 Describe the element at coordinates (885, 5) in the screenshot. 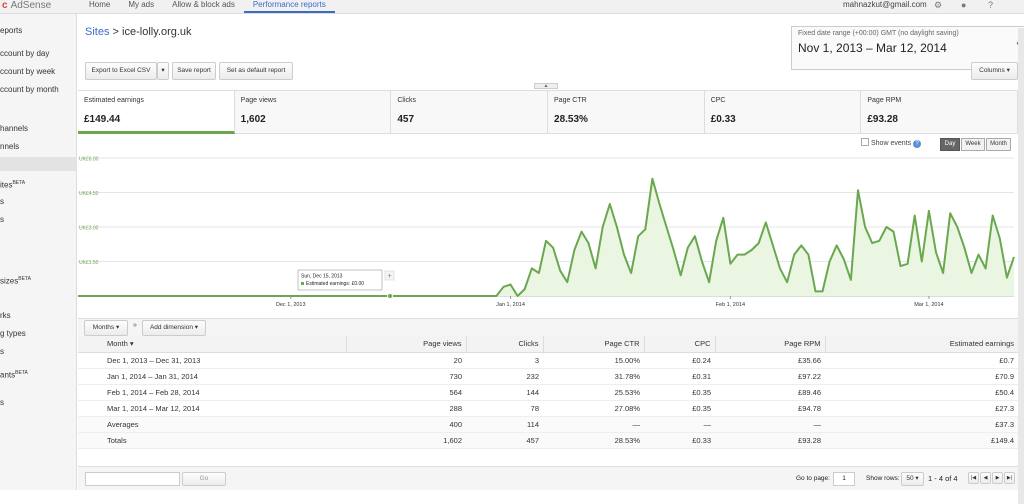

I see `account-email: mahnazkut@gmail.com` at that location.